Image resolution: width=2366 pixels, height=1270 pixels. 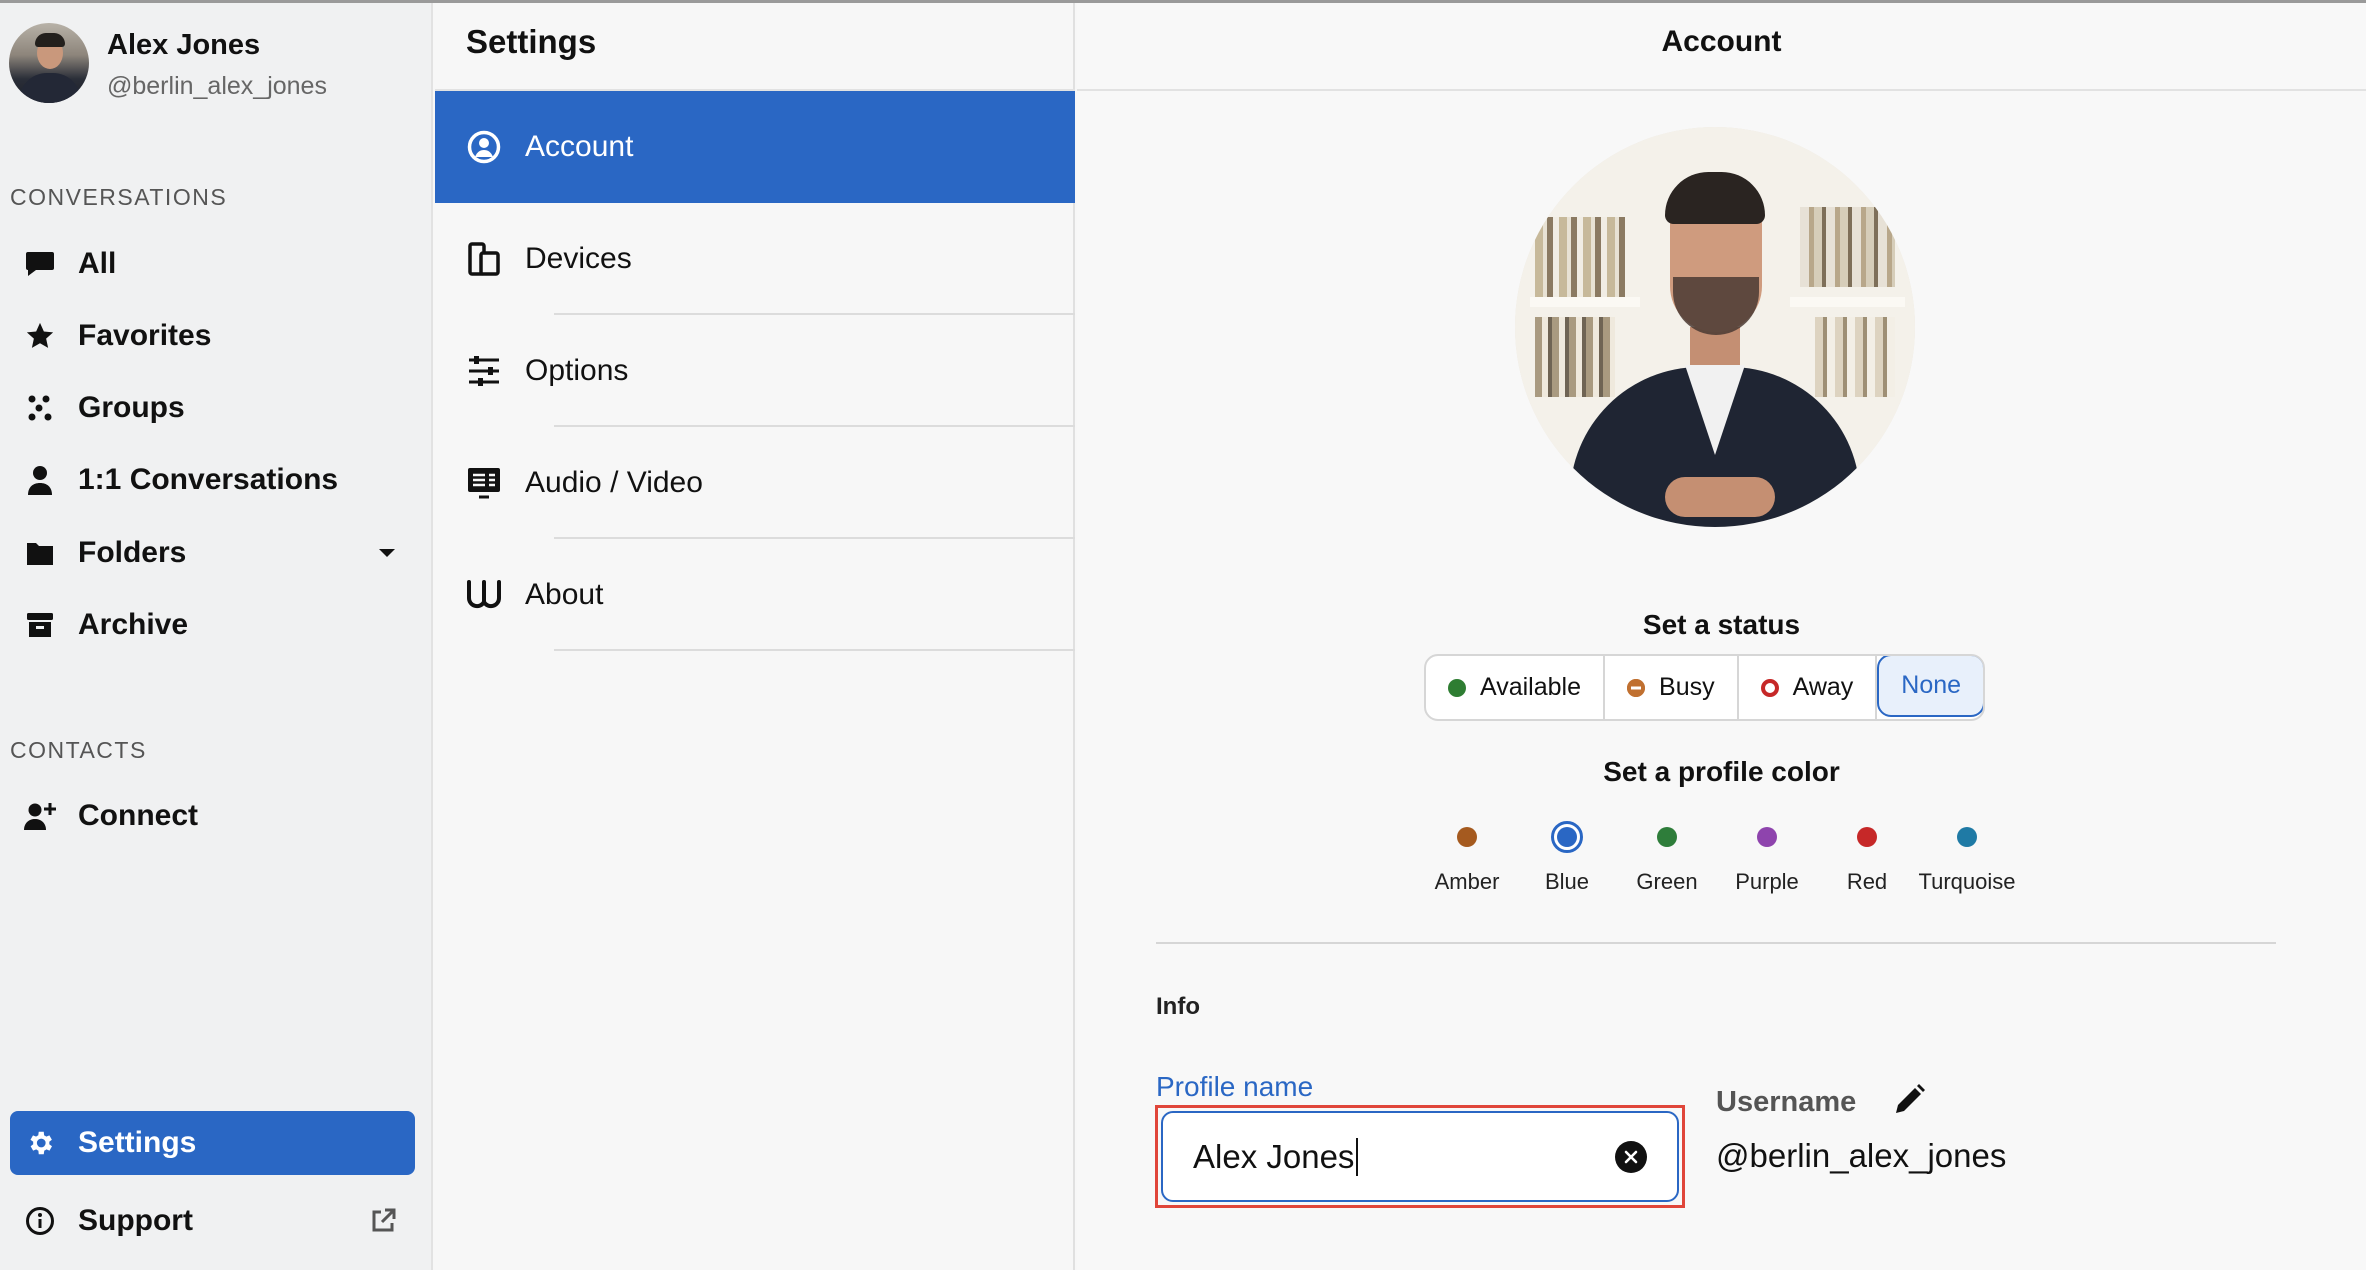 What do you see at coordinates (212, 553) in the screenshot?
I see `sidebar-item-folders: Folders` at bounding box center [212, 553].